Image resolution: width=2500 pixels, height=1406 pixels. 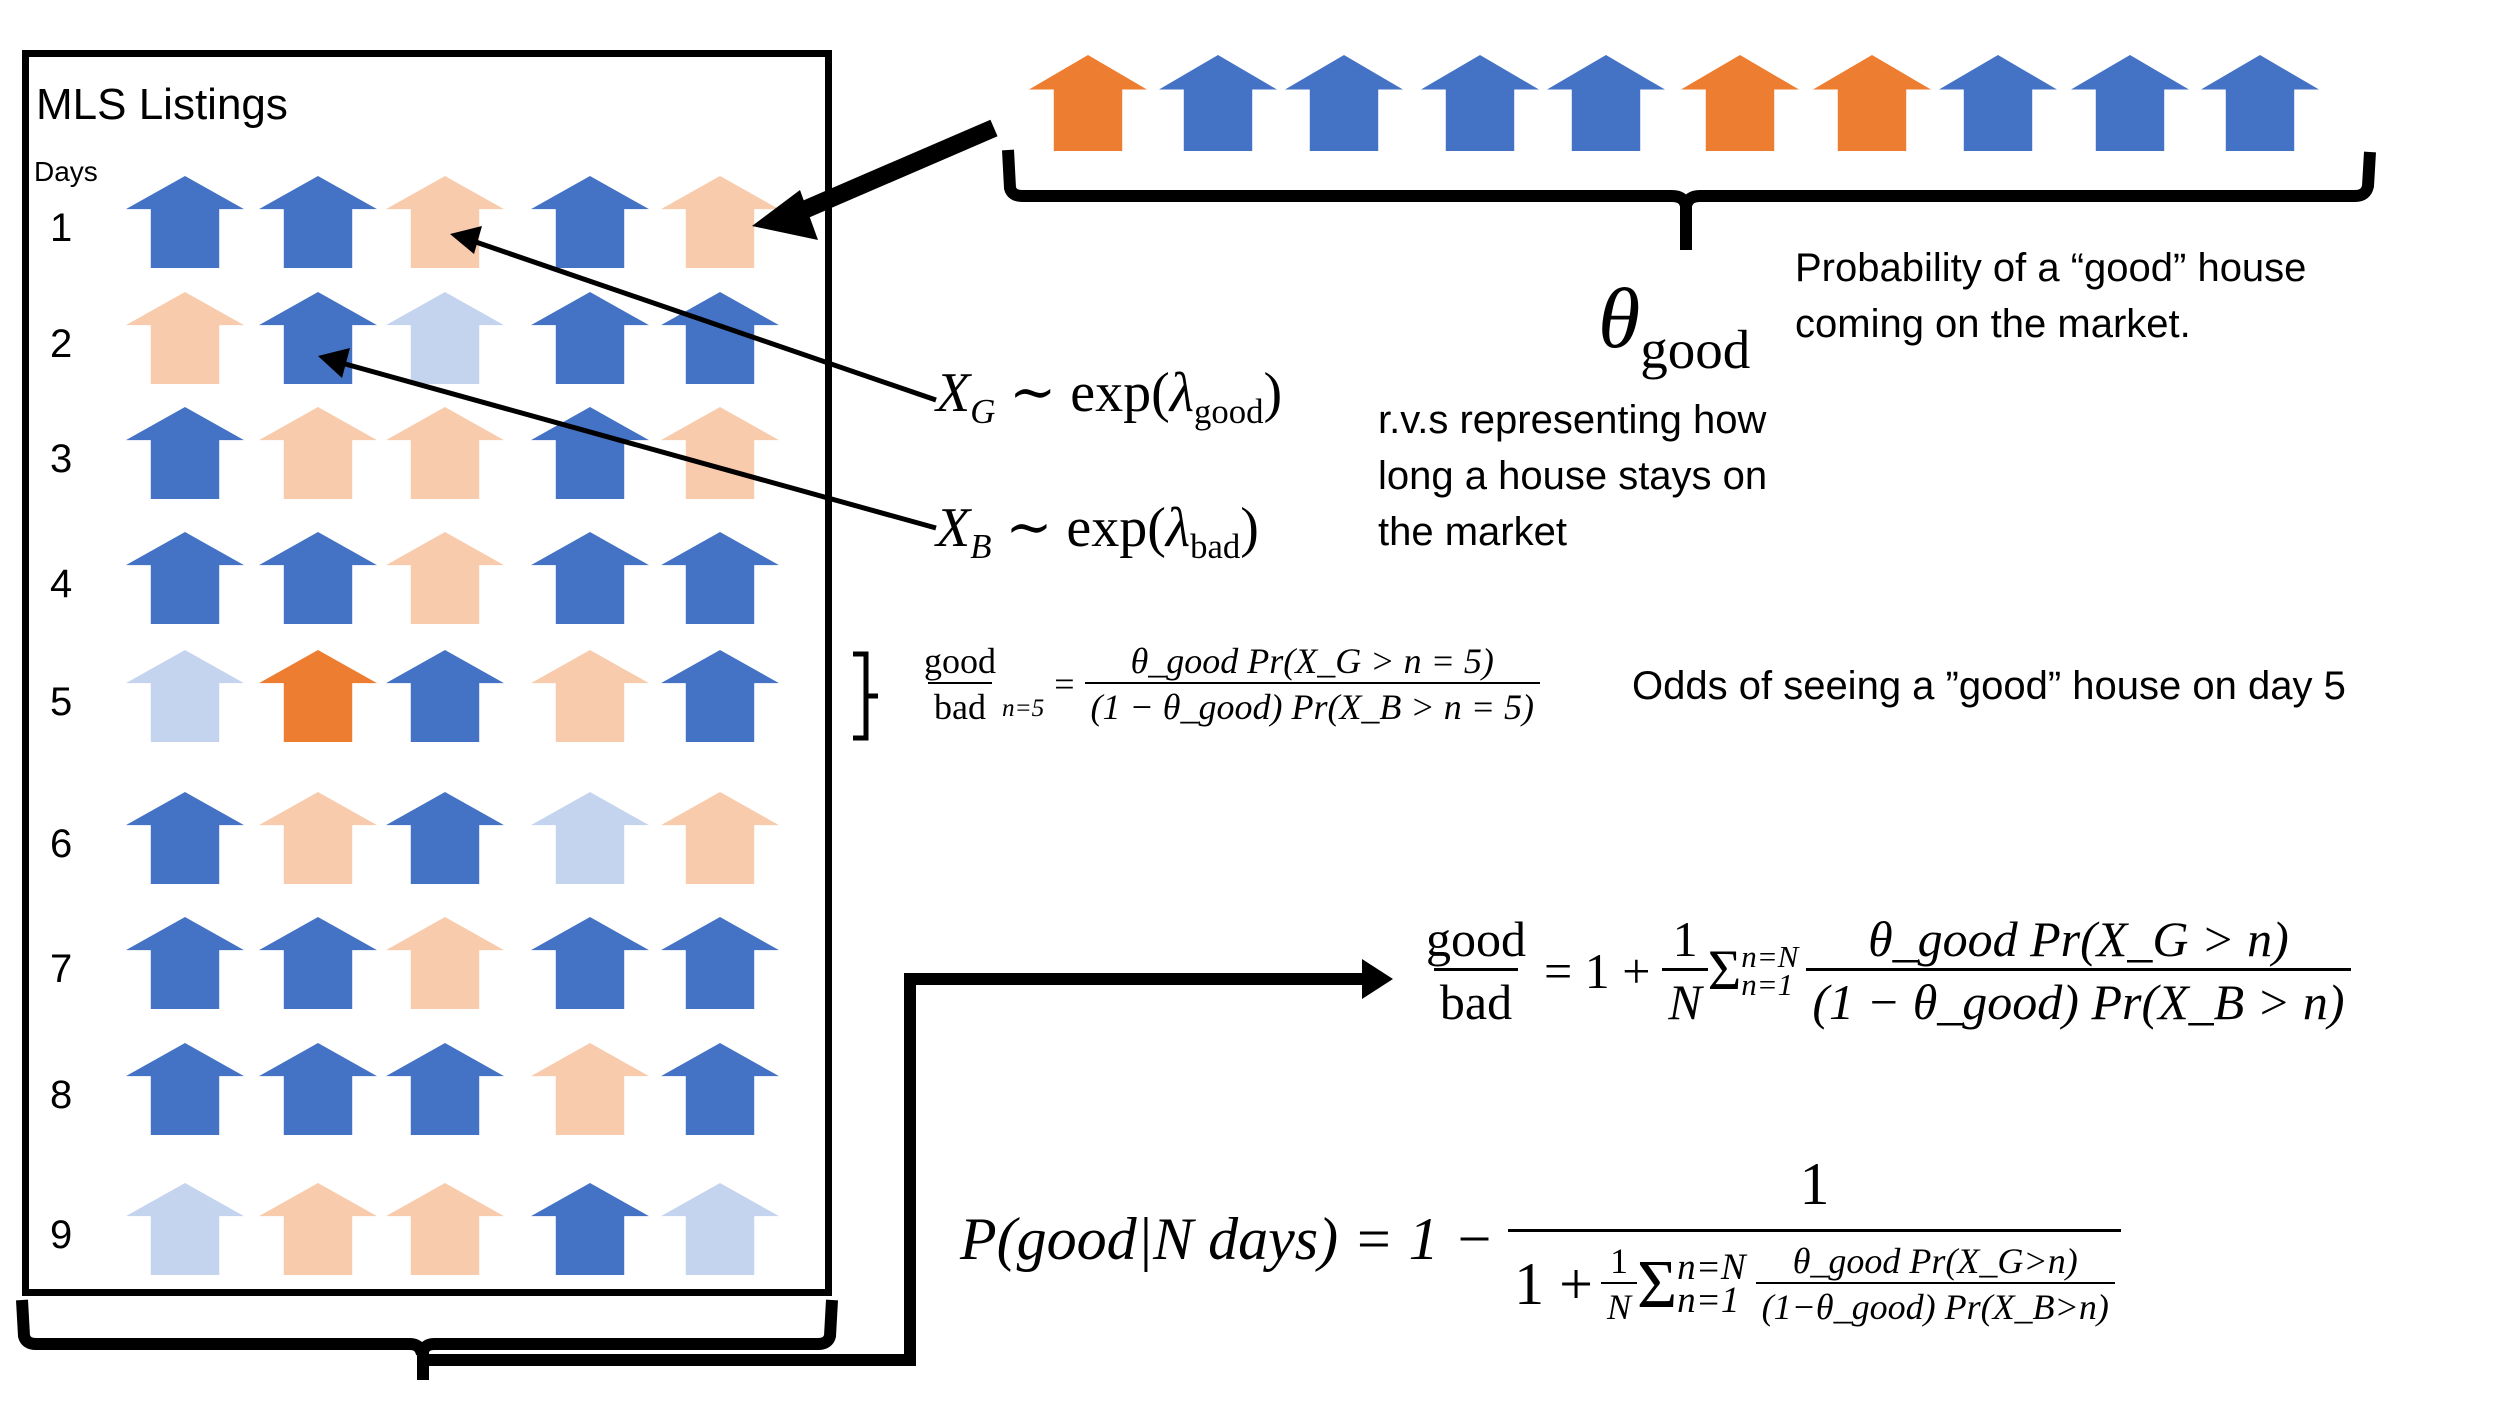 I want to click on theta-description-line2: coming on the market., so click(x=1993, y=324).